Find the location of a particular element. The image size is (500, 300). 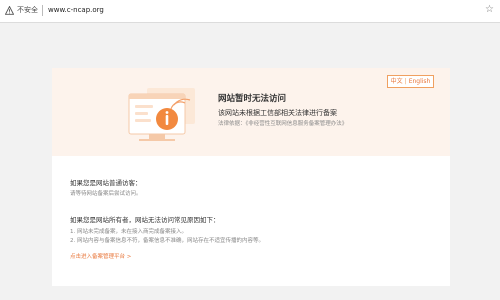

notice-subtitle: 该网站未根据工信部相关法律进行备案 is located at coordinates (277, 113).